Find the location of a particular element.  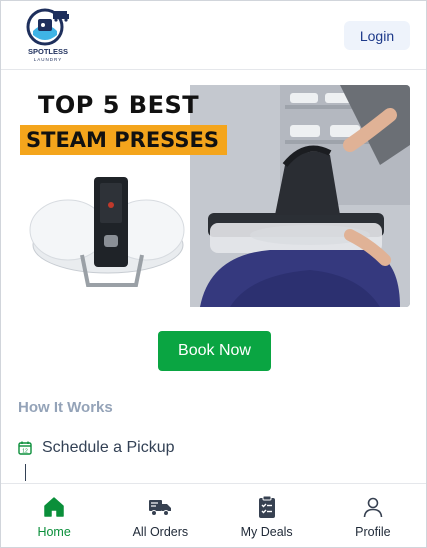

nav-item-home: Home is located at coordinates (54, 515).